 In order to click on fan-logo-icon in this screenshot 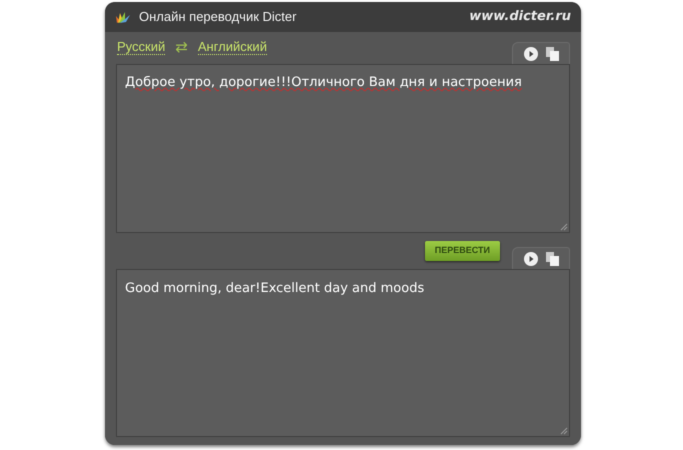, I will do `click(123, 17)`.